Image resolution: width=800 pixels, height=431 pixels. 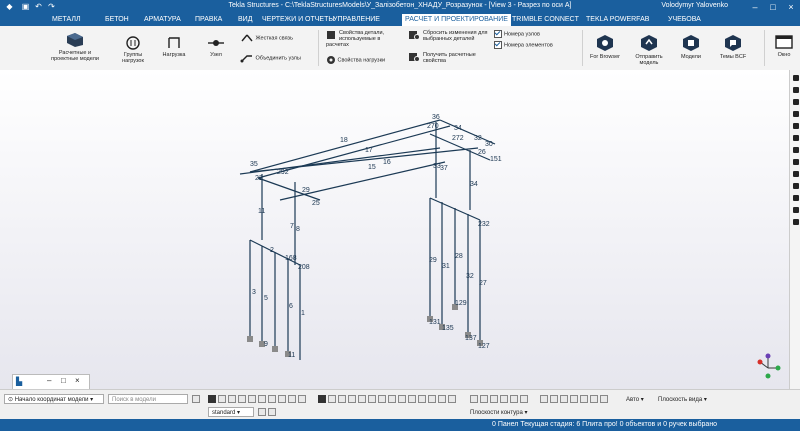 What do you see at coordinates (148, 399) in the screenshot?
I see `model-search-input: Поиск в модели` at bounding box center [148, 399].